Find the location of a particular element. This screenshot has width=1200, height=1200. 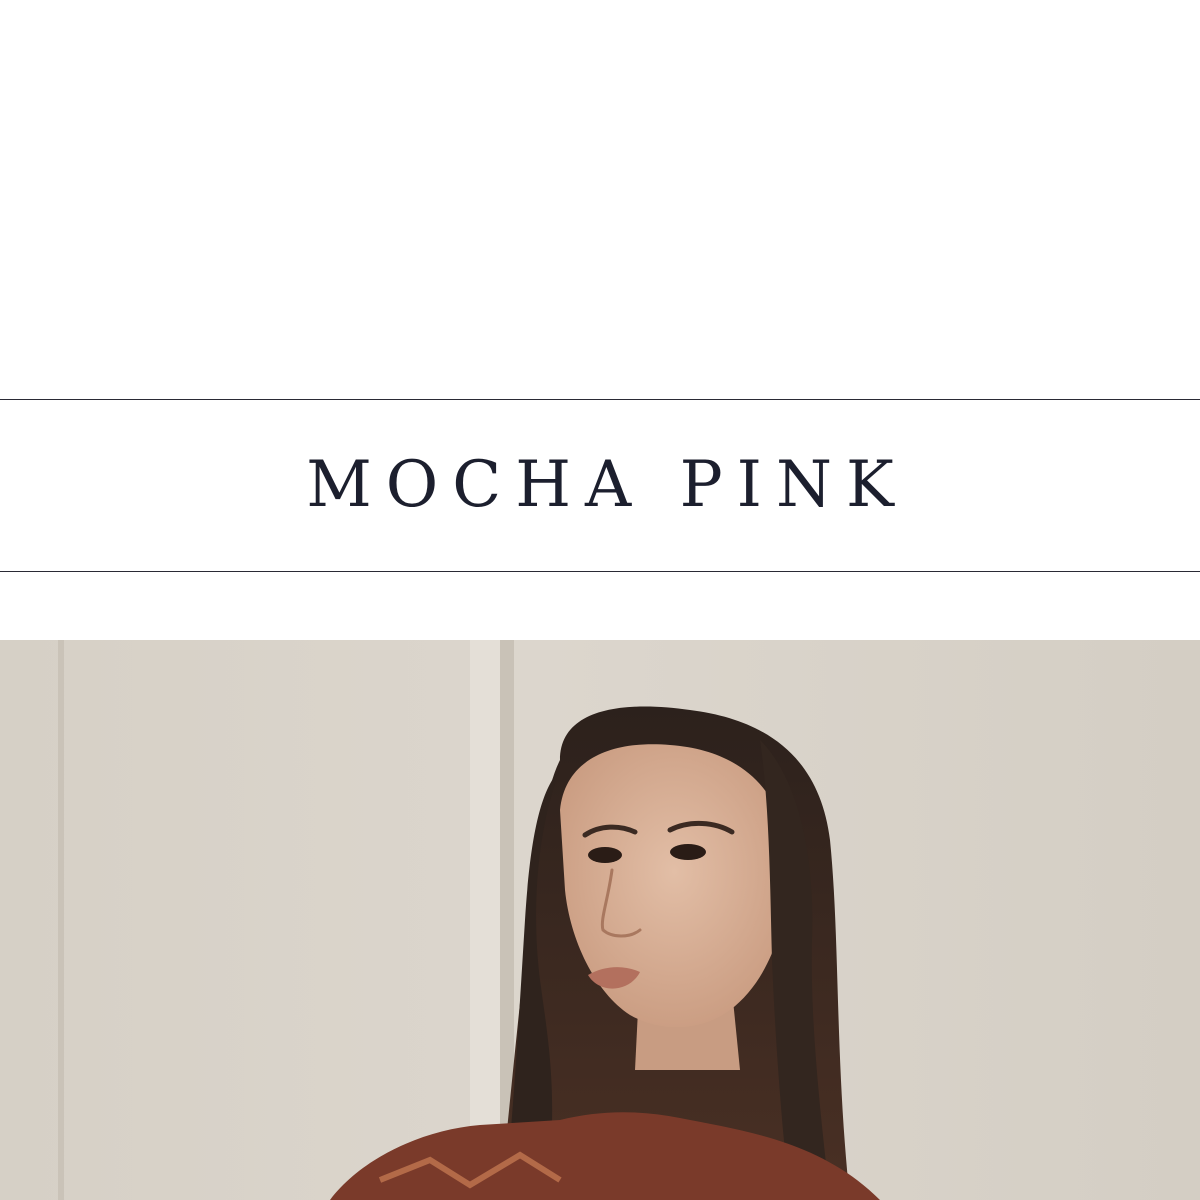

bottom-divider is located at coordinates (600, 571).